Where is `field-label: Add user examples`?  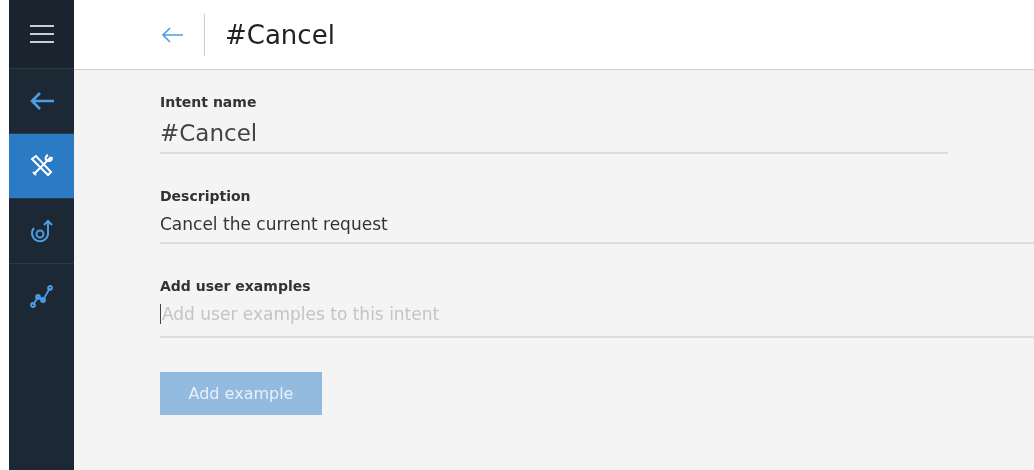 field-label: Add user examples is located at coordinates (236, 286).